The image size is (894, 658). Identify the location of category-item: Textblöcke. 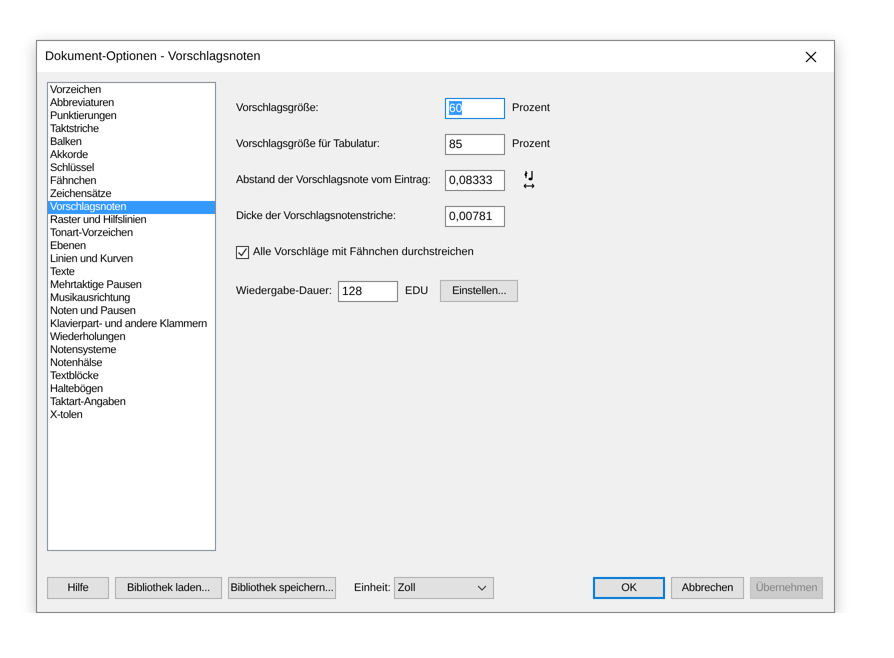
(131, 376).